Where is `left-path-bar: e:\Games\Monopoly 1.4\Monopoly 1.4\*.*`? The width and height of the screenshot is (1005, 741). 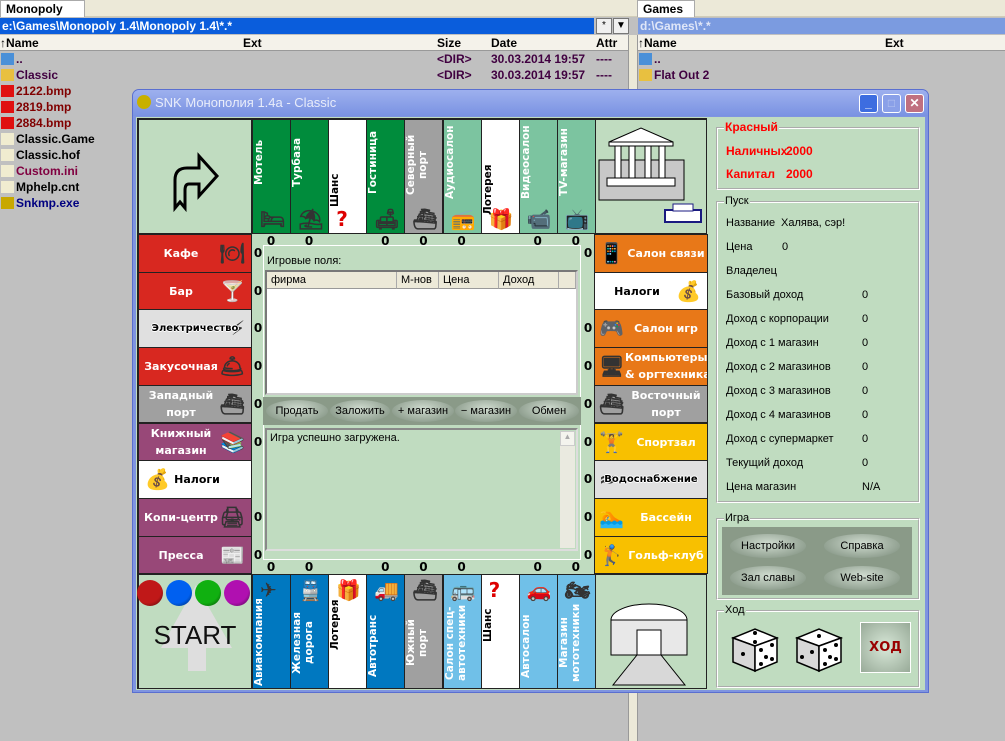
left-path-bar: e:\Games\Monopoly 1.4\Monopoly 1.4\*.* is located at coordinates (297, 26).